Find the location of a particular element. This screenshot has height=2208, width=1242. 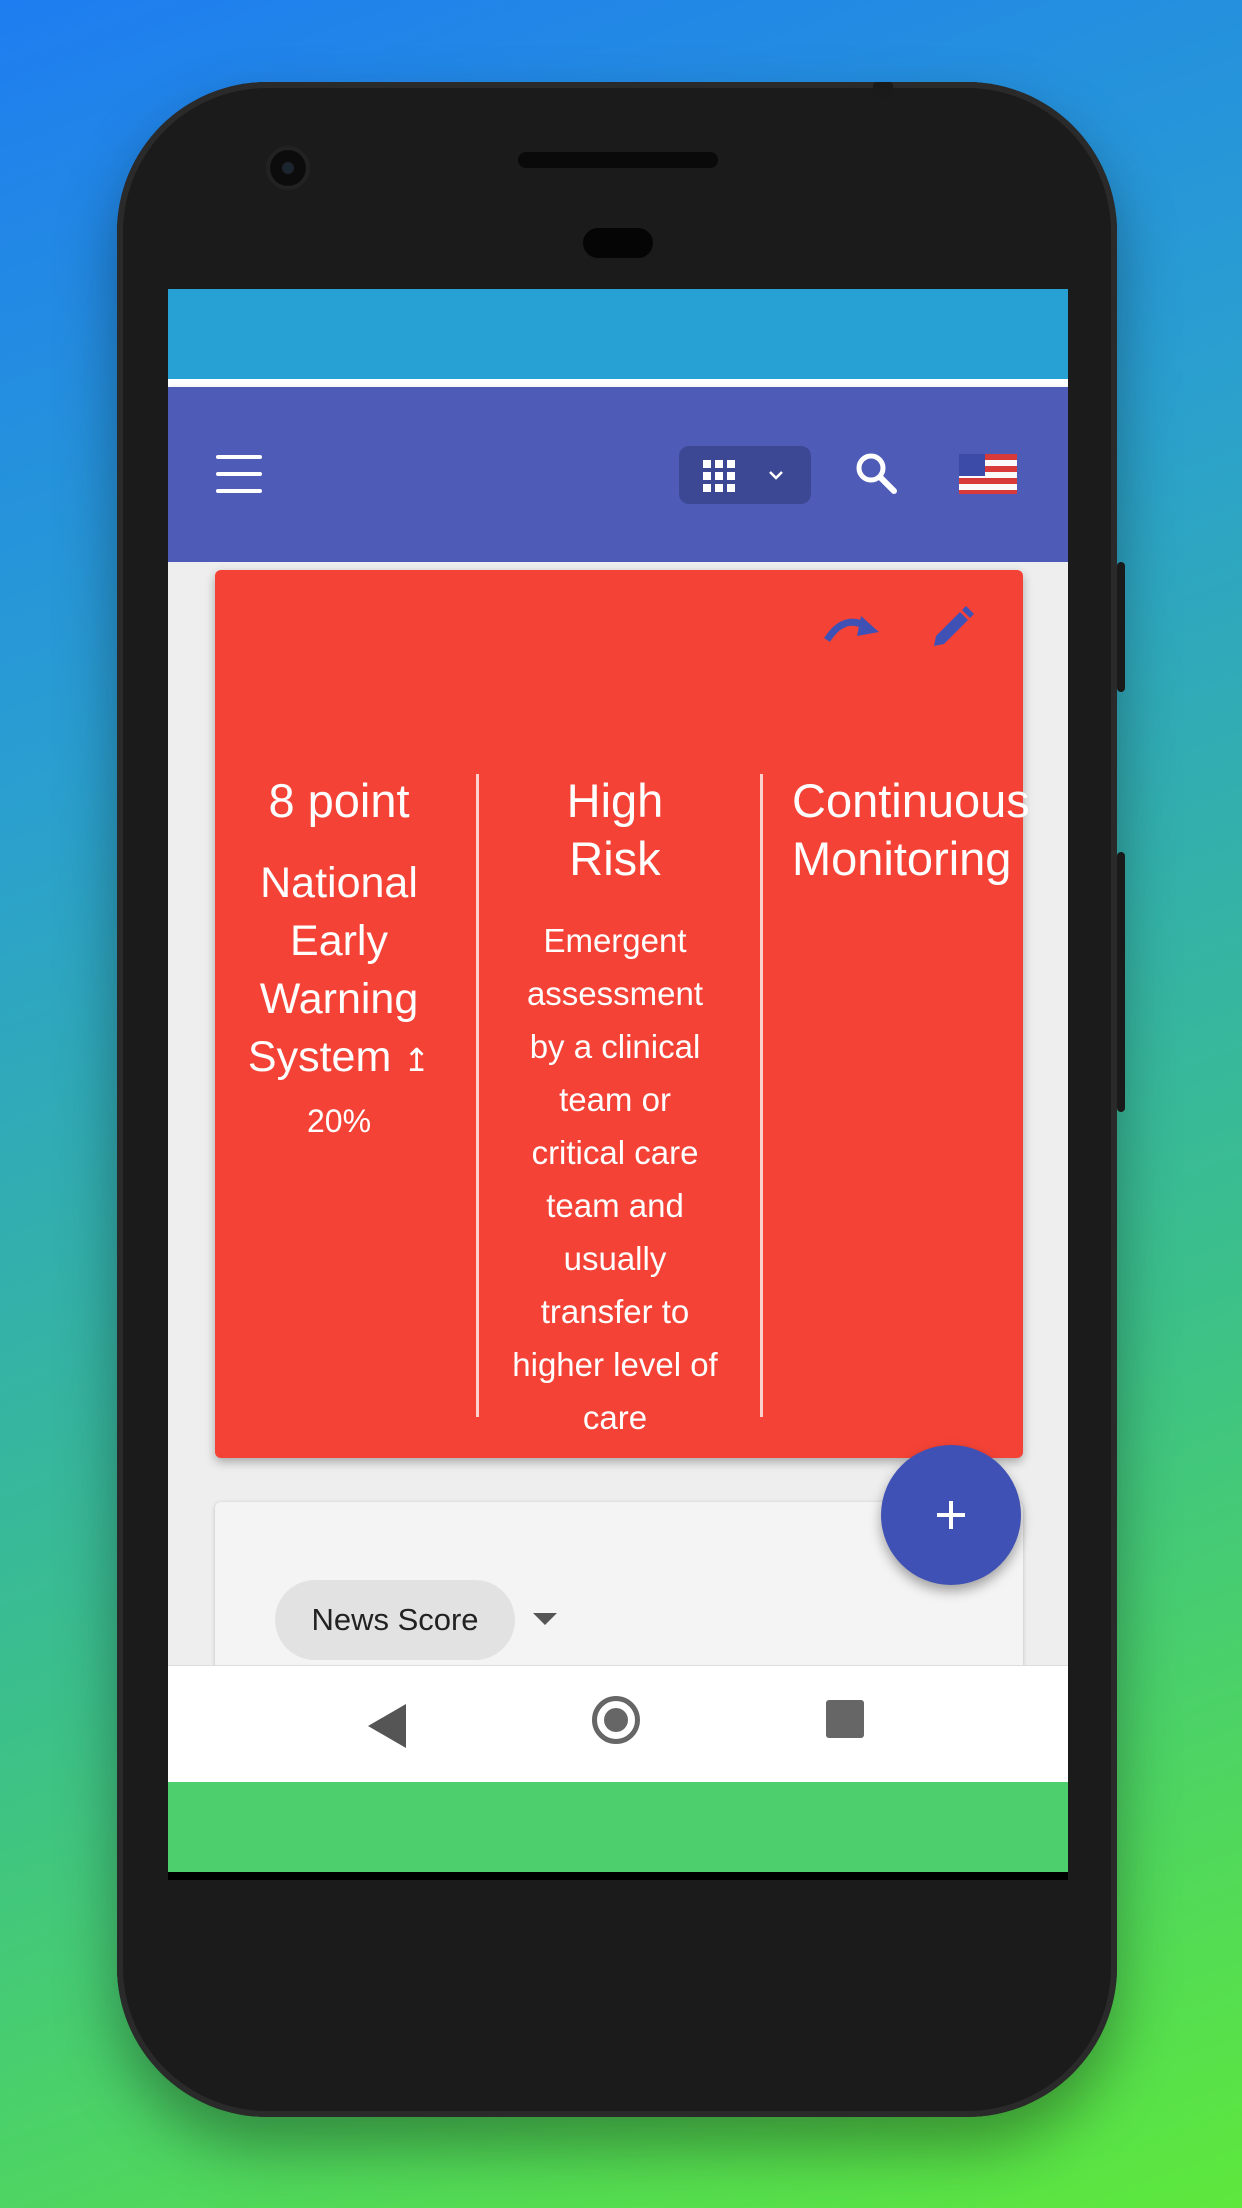

trend-arrow: ↥ is located at coordinates (417, 1060).